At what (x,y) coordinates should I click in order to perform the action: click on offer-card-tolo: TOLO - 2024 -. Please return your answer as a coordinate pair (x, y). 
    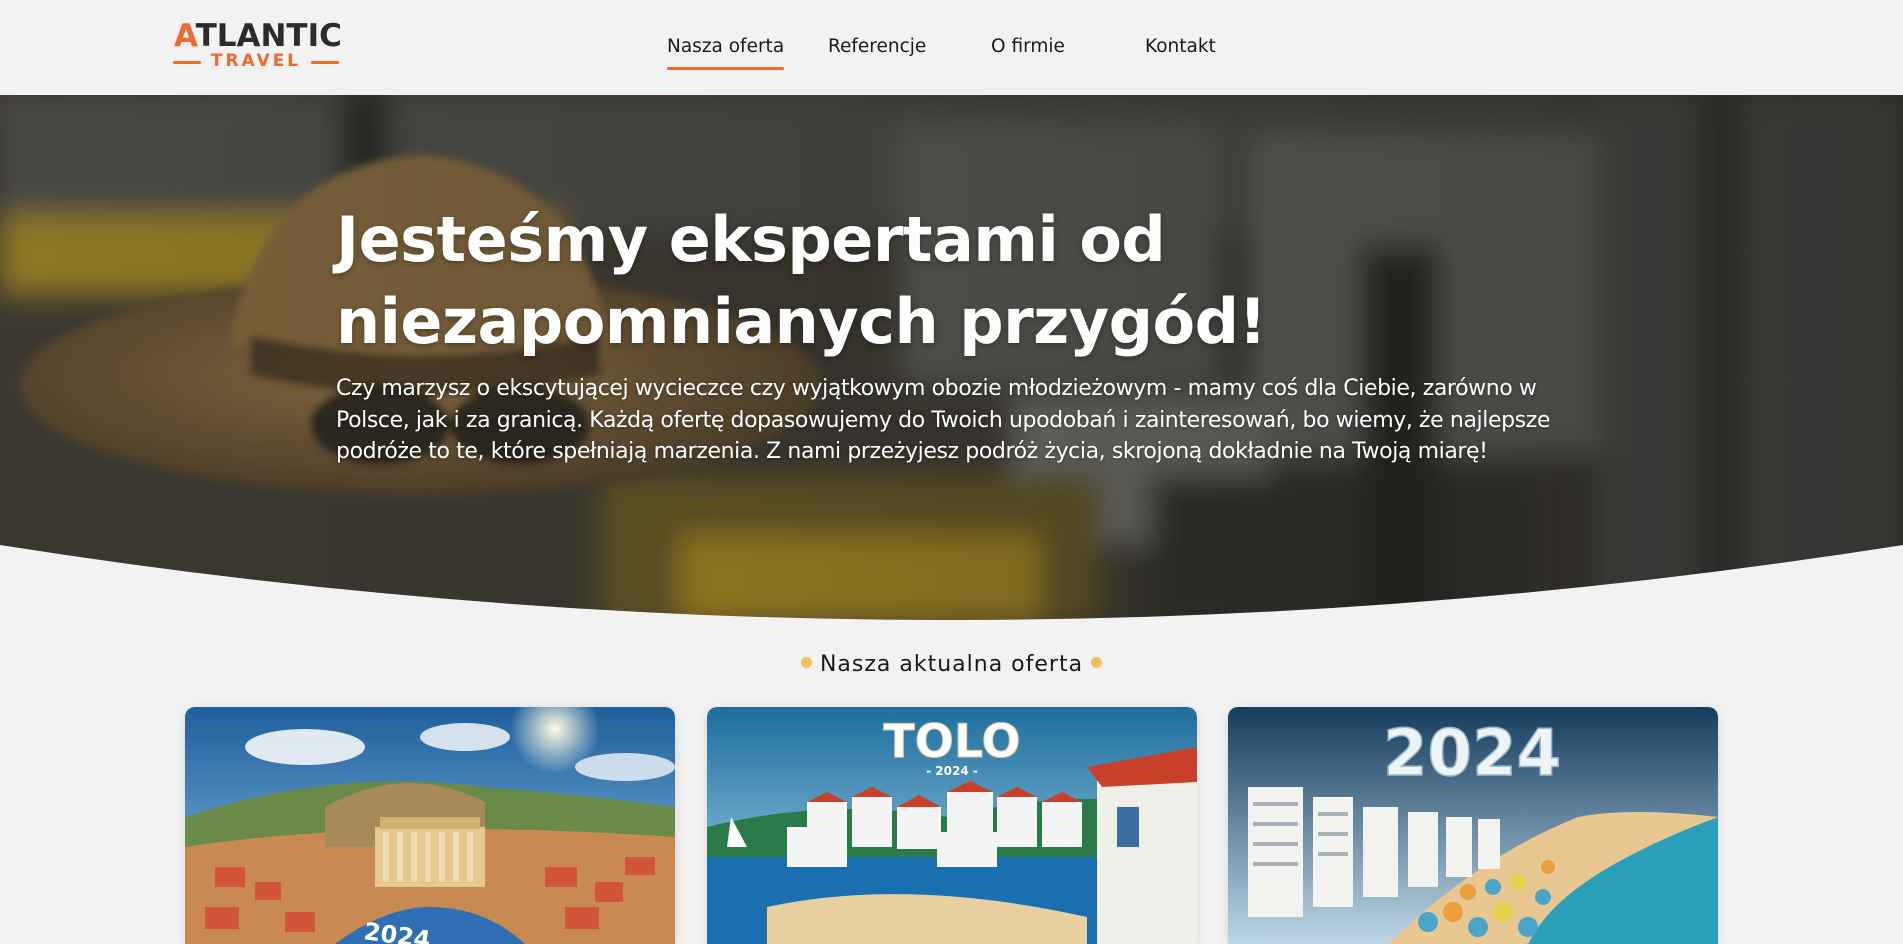
    Looking at the image, I should click on (952, 825).